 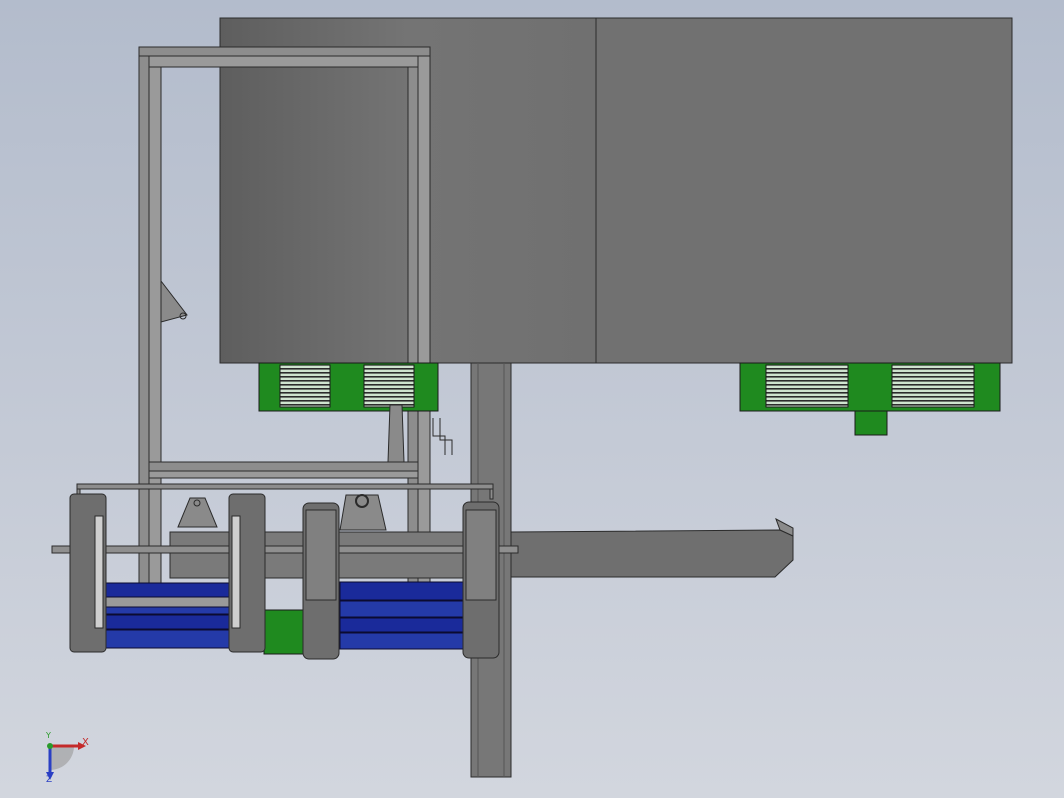 I want to click on blue-block-right, so click(x=402, y=615).